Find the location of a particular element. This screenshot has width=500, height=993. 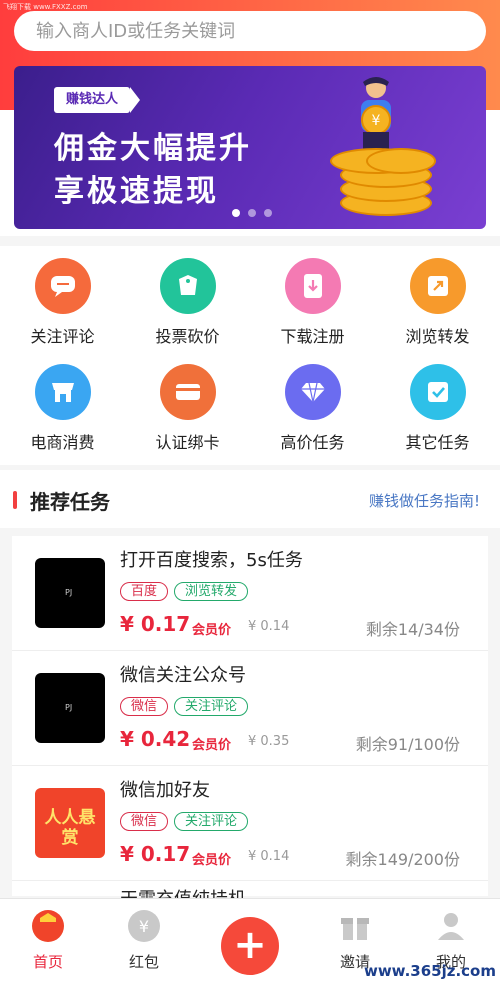

category-item: 电商消费 is located at coordinates (62, 405).